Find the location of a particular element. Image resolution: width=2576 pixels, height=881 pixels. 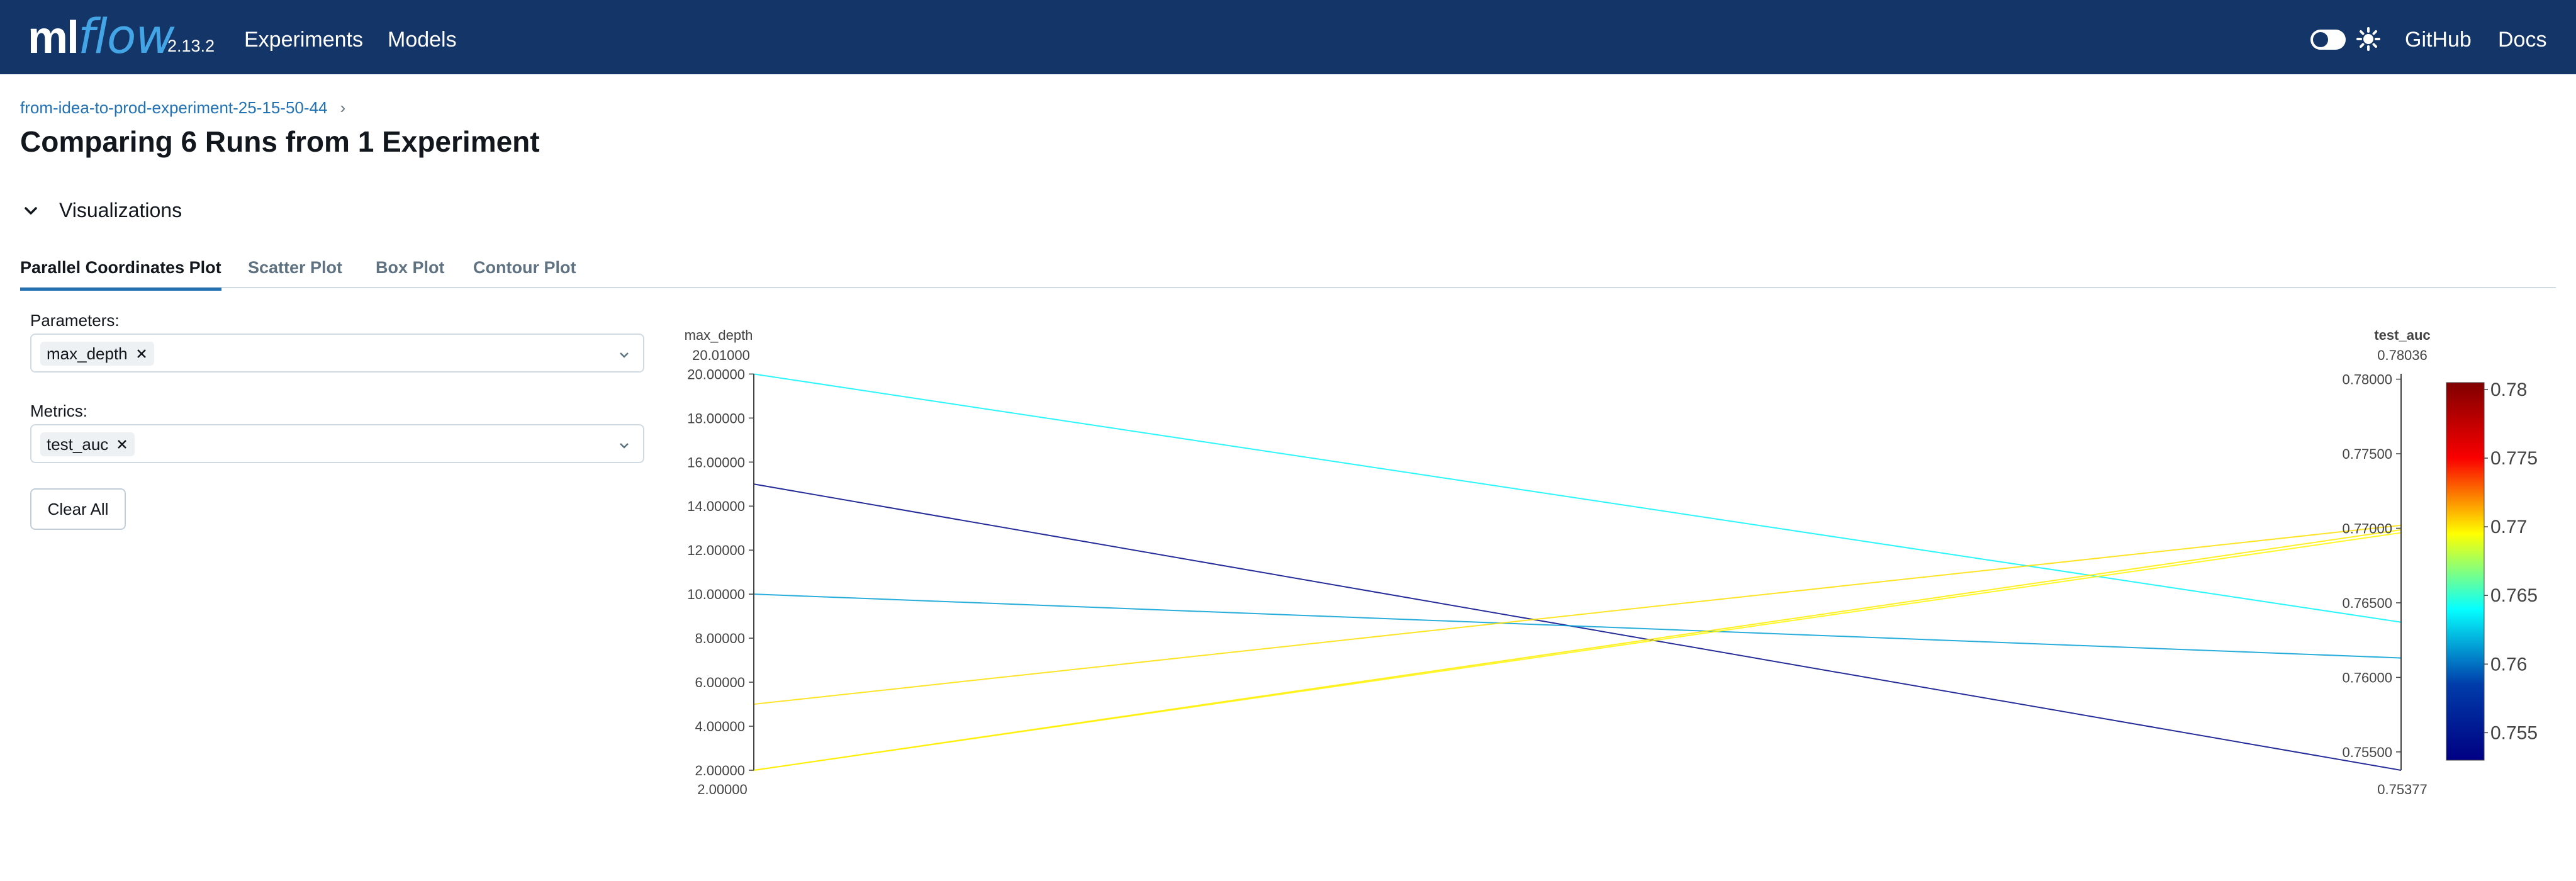

parameter-tag-label: max_depth is located at coordinates (87, 353).